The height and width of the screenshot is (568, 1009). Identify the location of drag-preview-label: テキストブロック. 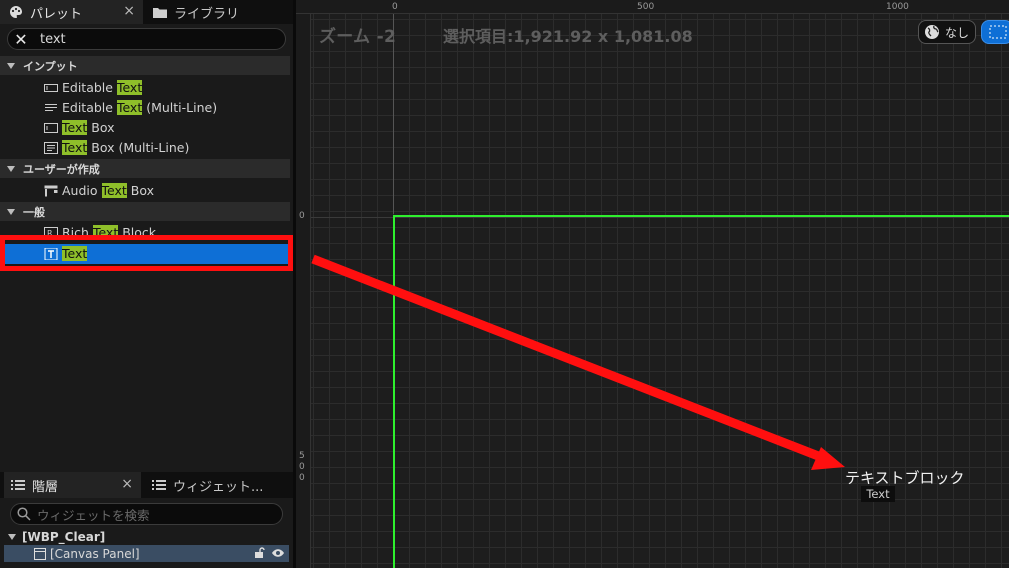
(905, 478).